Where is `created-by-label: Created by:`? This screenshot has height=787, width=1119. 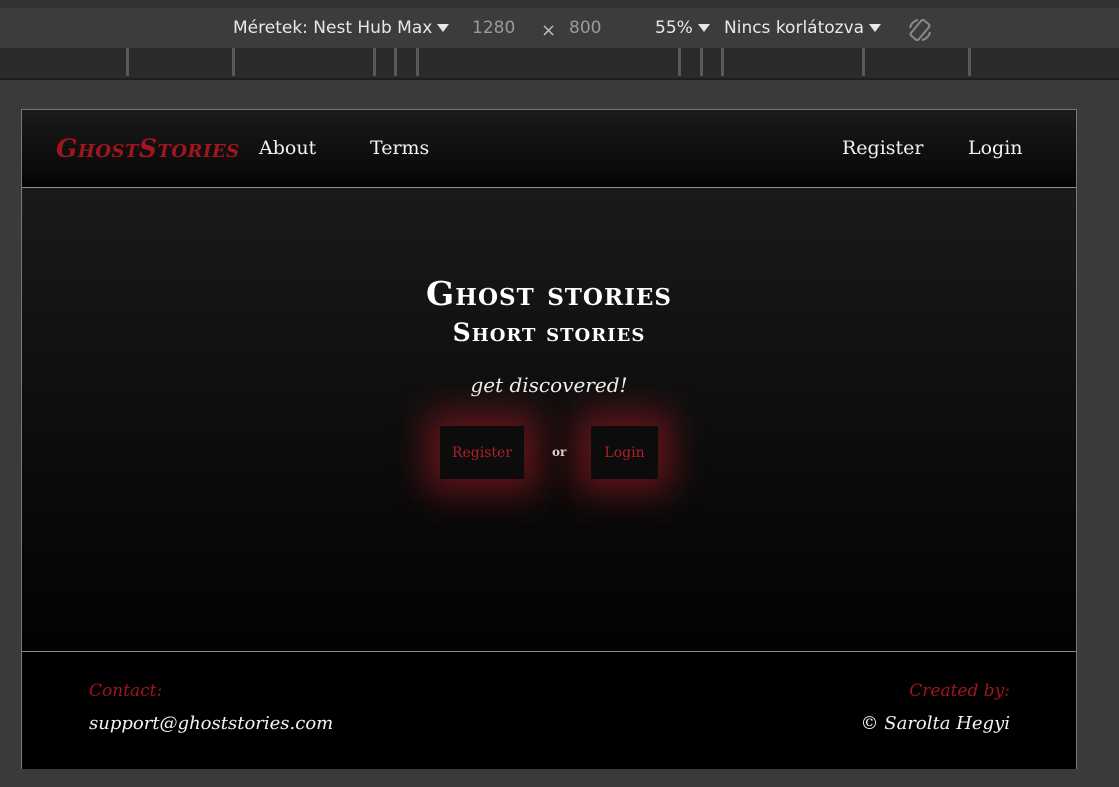 created-by-label: Created by: is located at coordinates (959, 691).